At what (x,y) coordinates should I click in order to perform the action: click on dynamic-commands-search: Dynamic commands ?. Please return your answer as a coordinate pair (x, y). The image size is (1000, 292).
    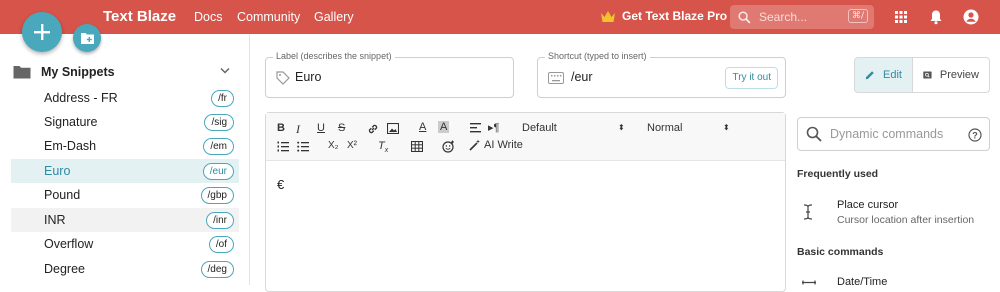
    Looking at the image, I should click on (893, 134).